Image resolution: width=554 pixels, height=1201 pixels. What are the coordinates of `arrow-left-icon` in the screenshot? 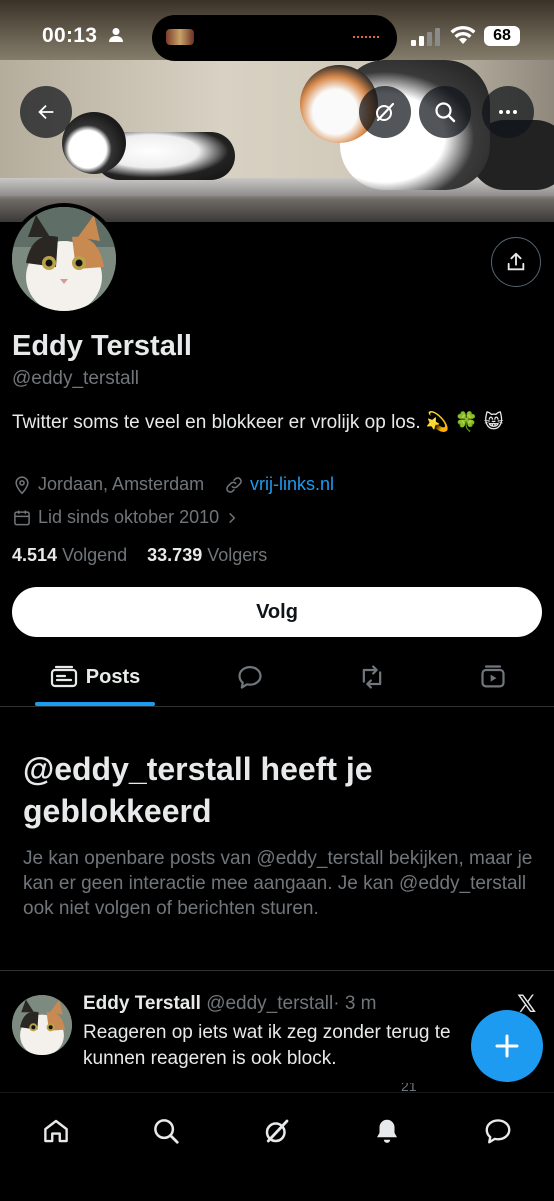 It's located at (46, 112).